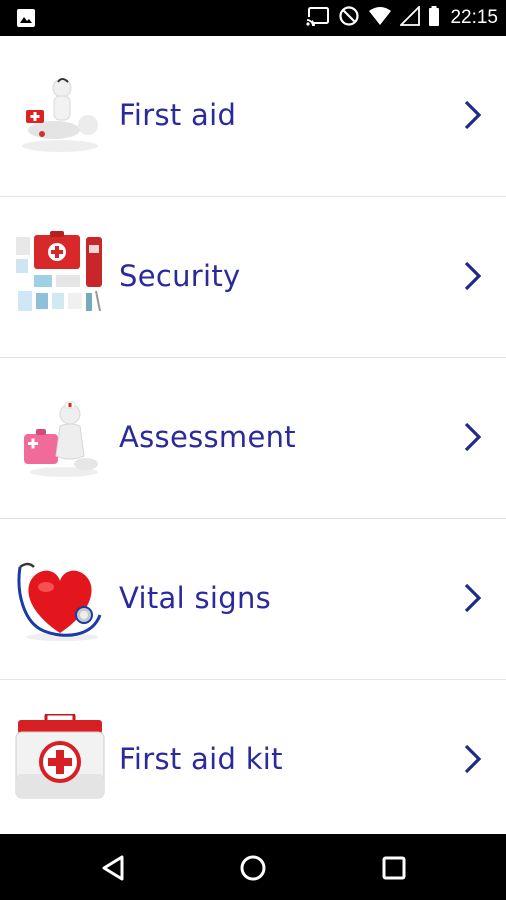  What do you see at coordinates (60, 116) in the screenshot?
I see `first-aid-figure-icon` at bounding box center [60, 116].